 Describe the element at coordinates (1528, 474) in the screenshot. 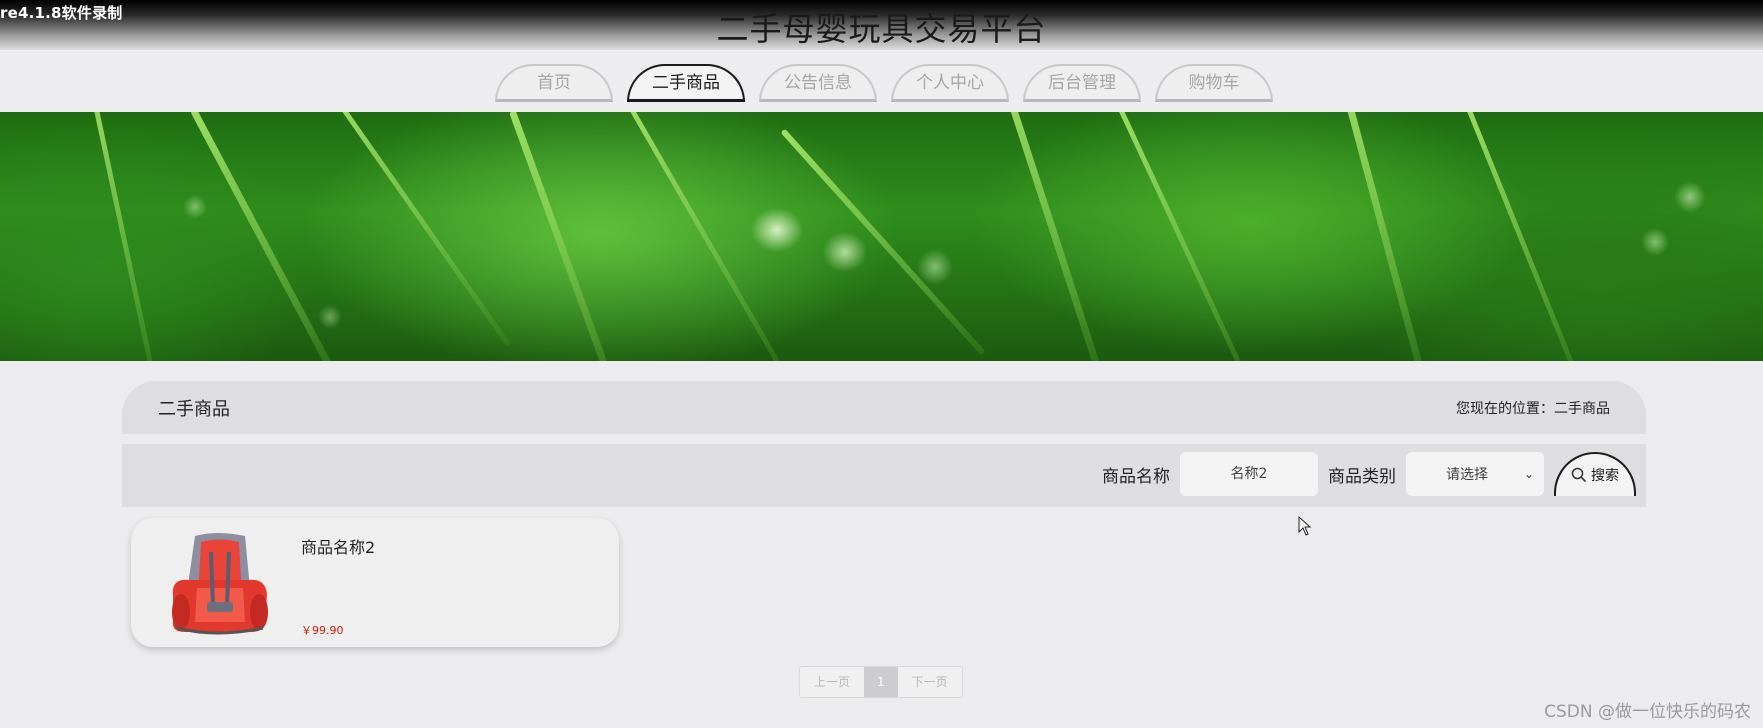

I see `chevron-down-icon: ⌄` at that location.